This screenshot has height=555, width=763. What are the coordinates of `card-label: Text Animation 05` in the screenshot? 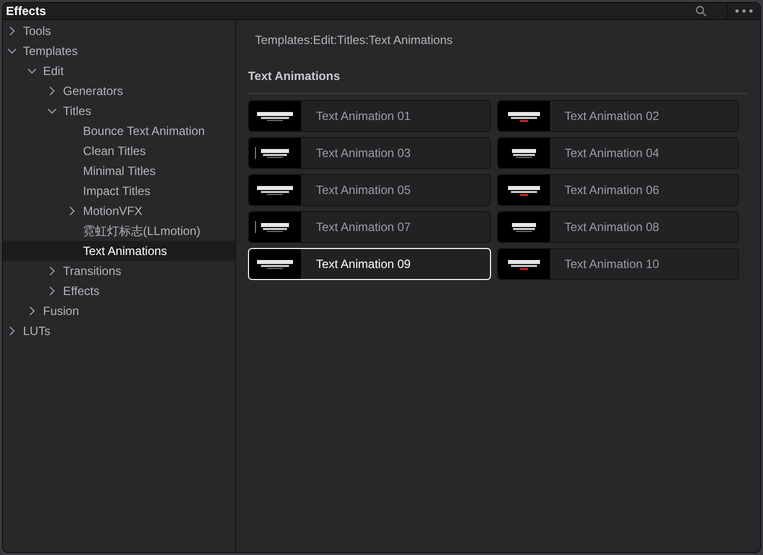 It's located at (363, 190).